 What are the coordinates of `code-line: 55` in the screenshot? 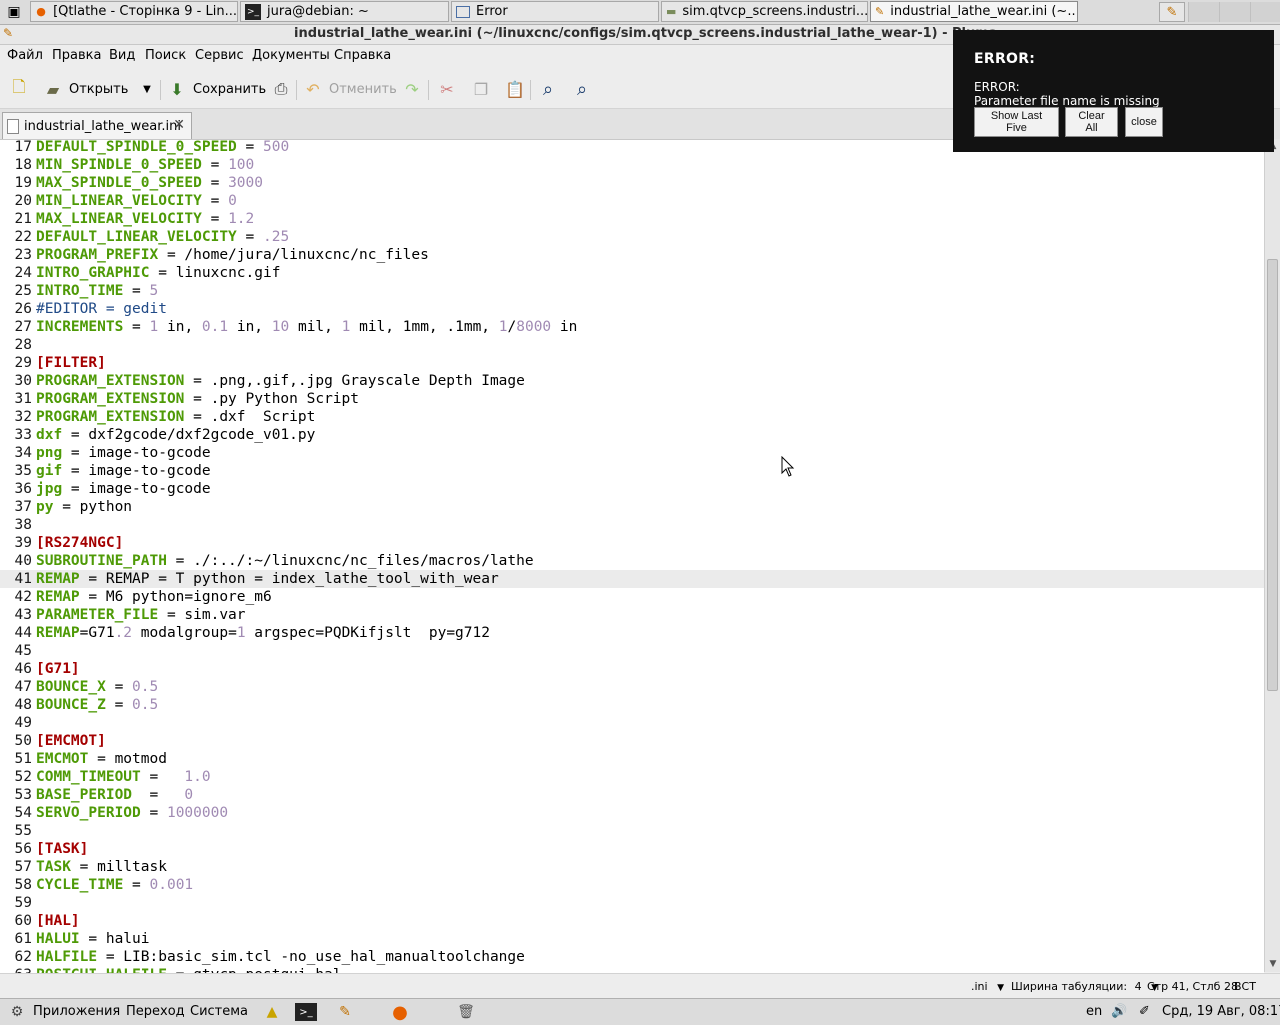 It's located at (632, 831).